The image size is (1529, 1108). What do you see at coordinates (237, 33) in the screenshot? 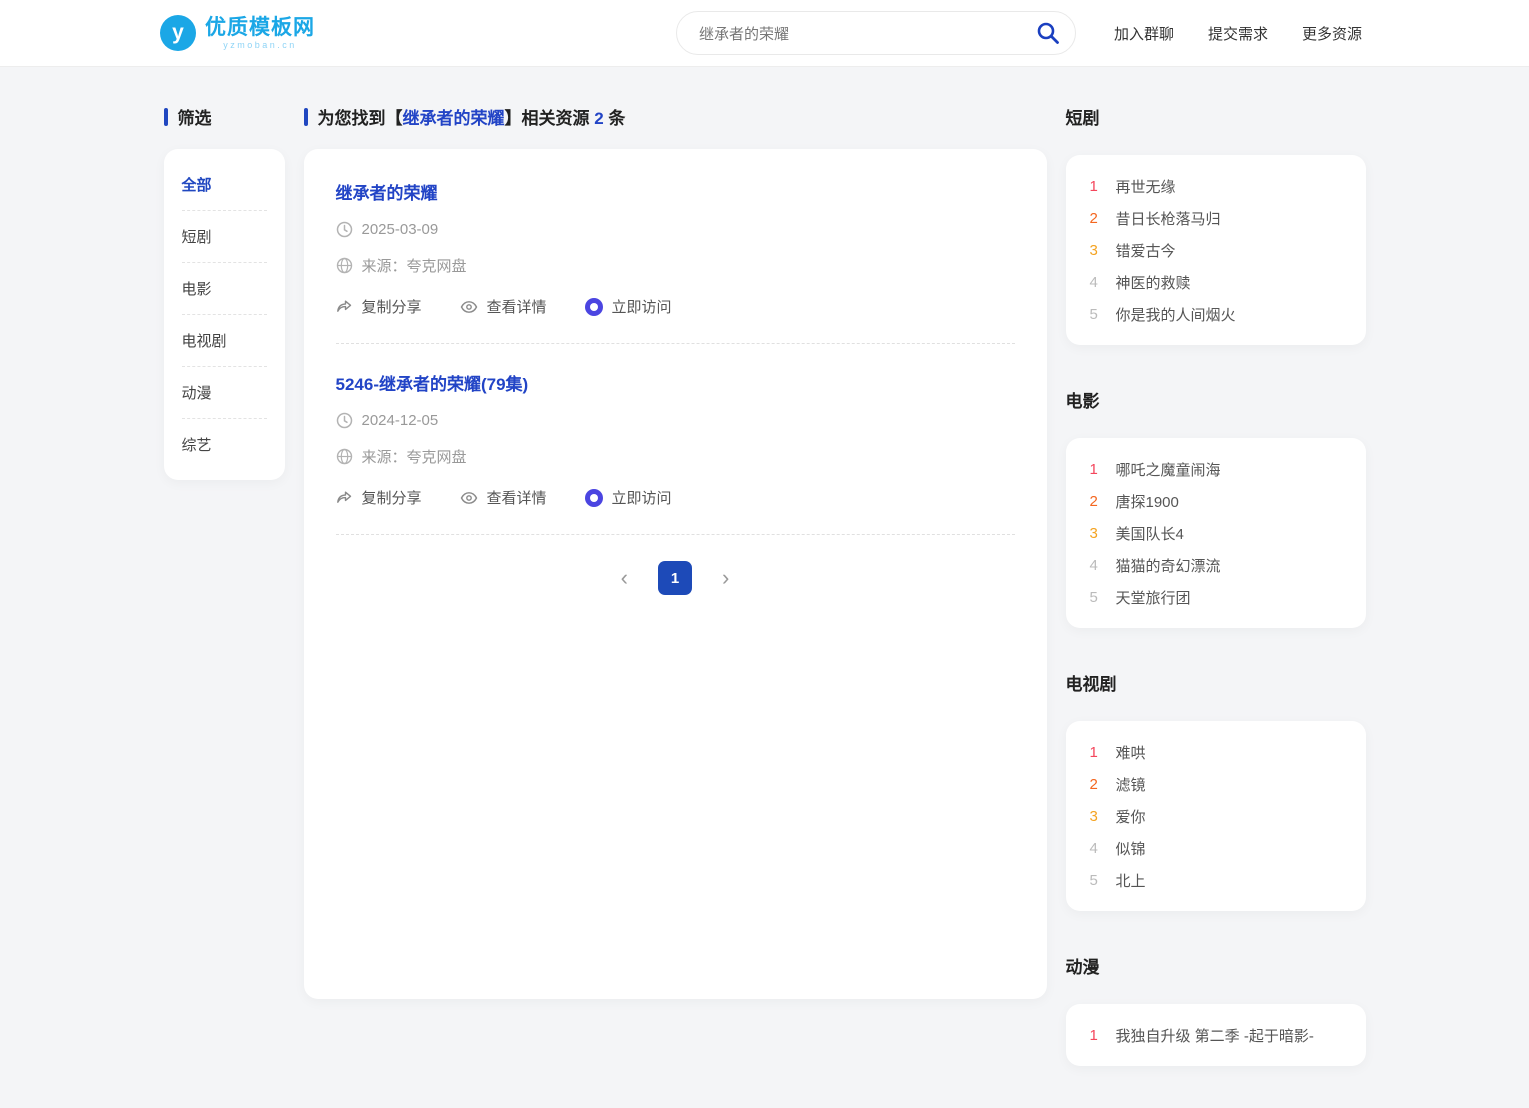
I see `site-logo: y 优质模板网 yzmoban.cn` at bounding box center [237, 33].